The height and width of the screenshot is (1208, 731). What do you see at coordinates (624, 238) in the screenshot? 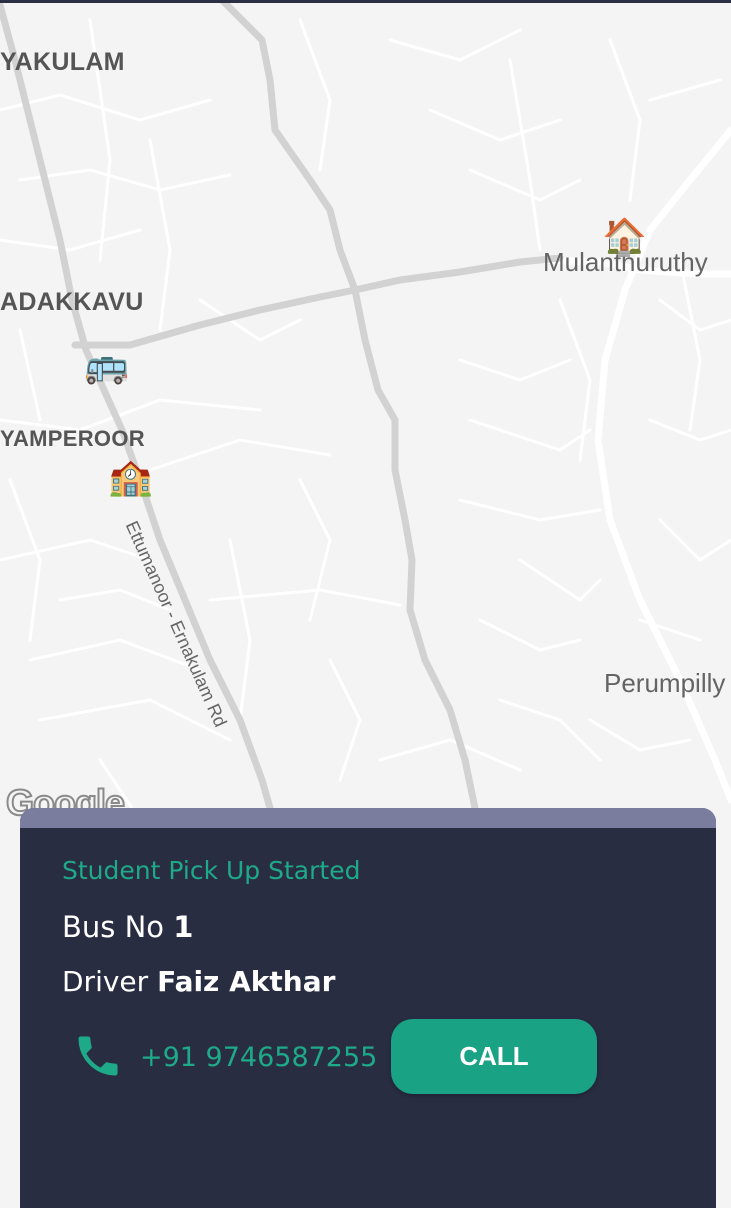
I see `home-marker-icon: 🏠` at bounding box center [624, 238].